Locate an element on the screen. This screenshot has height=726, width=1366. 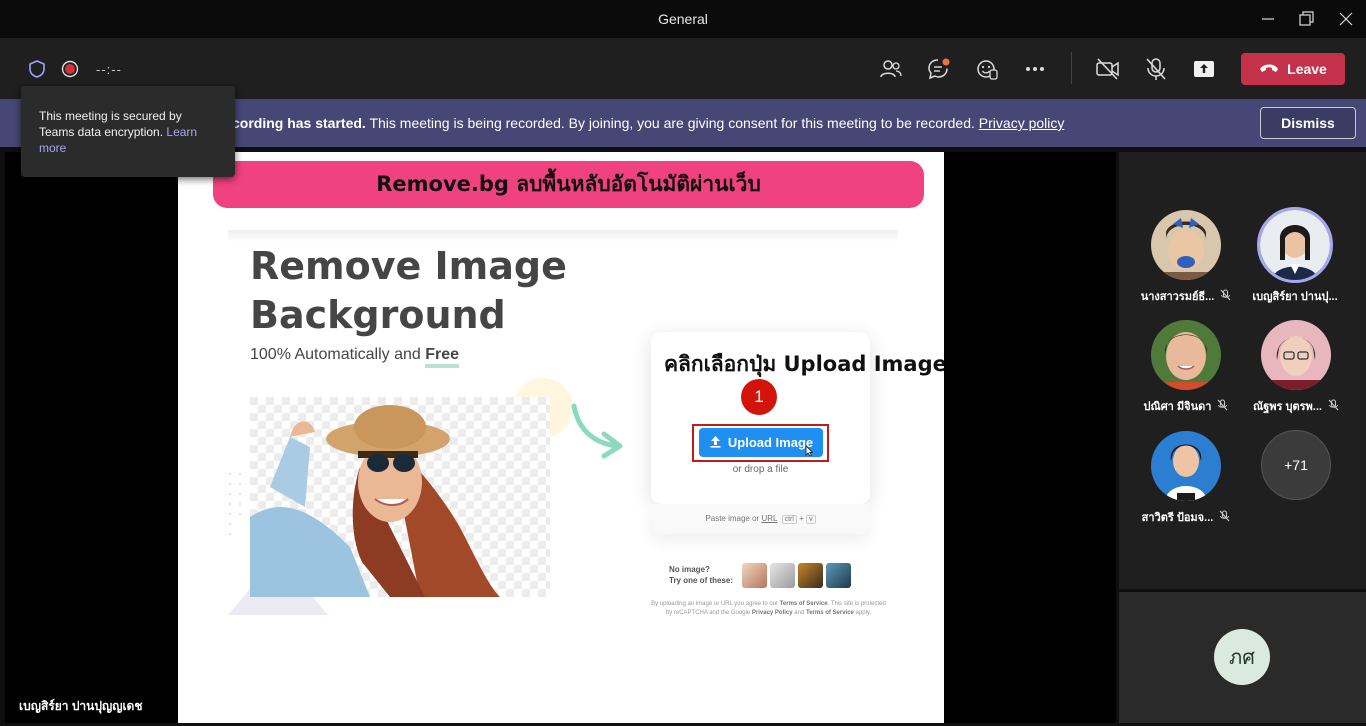
participants-icon is located at coordinates (891, 69).